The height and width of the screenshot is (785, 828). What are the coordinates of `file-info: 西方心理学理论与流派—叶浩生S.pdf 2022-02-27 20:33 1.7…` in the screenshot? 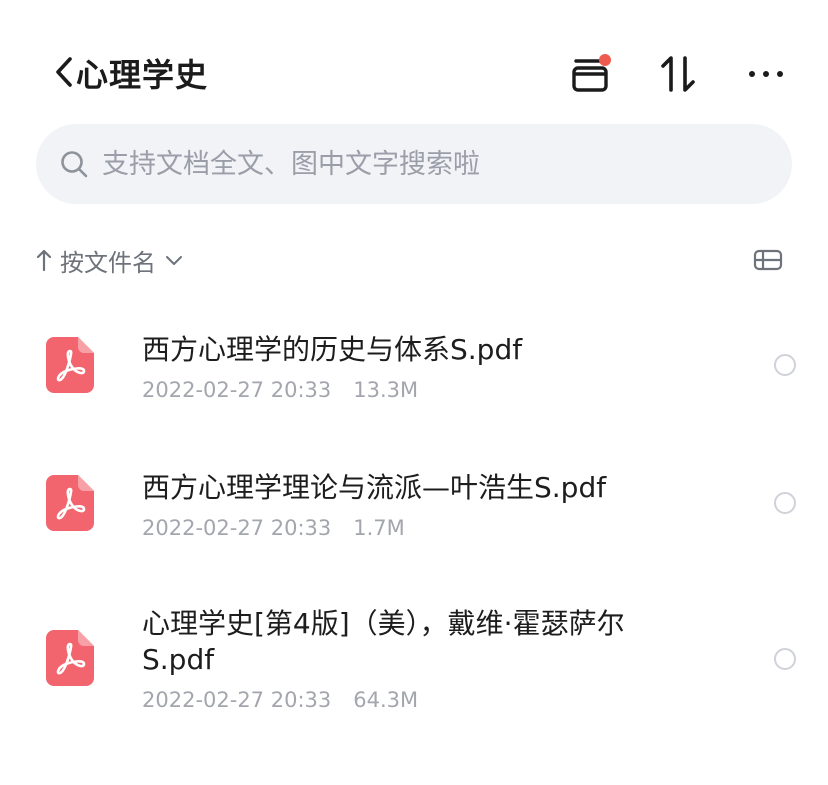 It's located at (422, 505).